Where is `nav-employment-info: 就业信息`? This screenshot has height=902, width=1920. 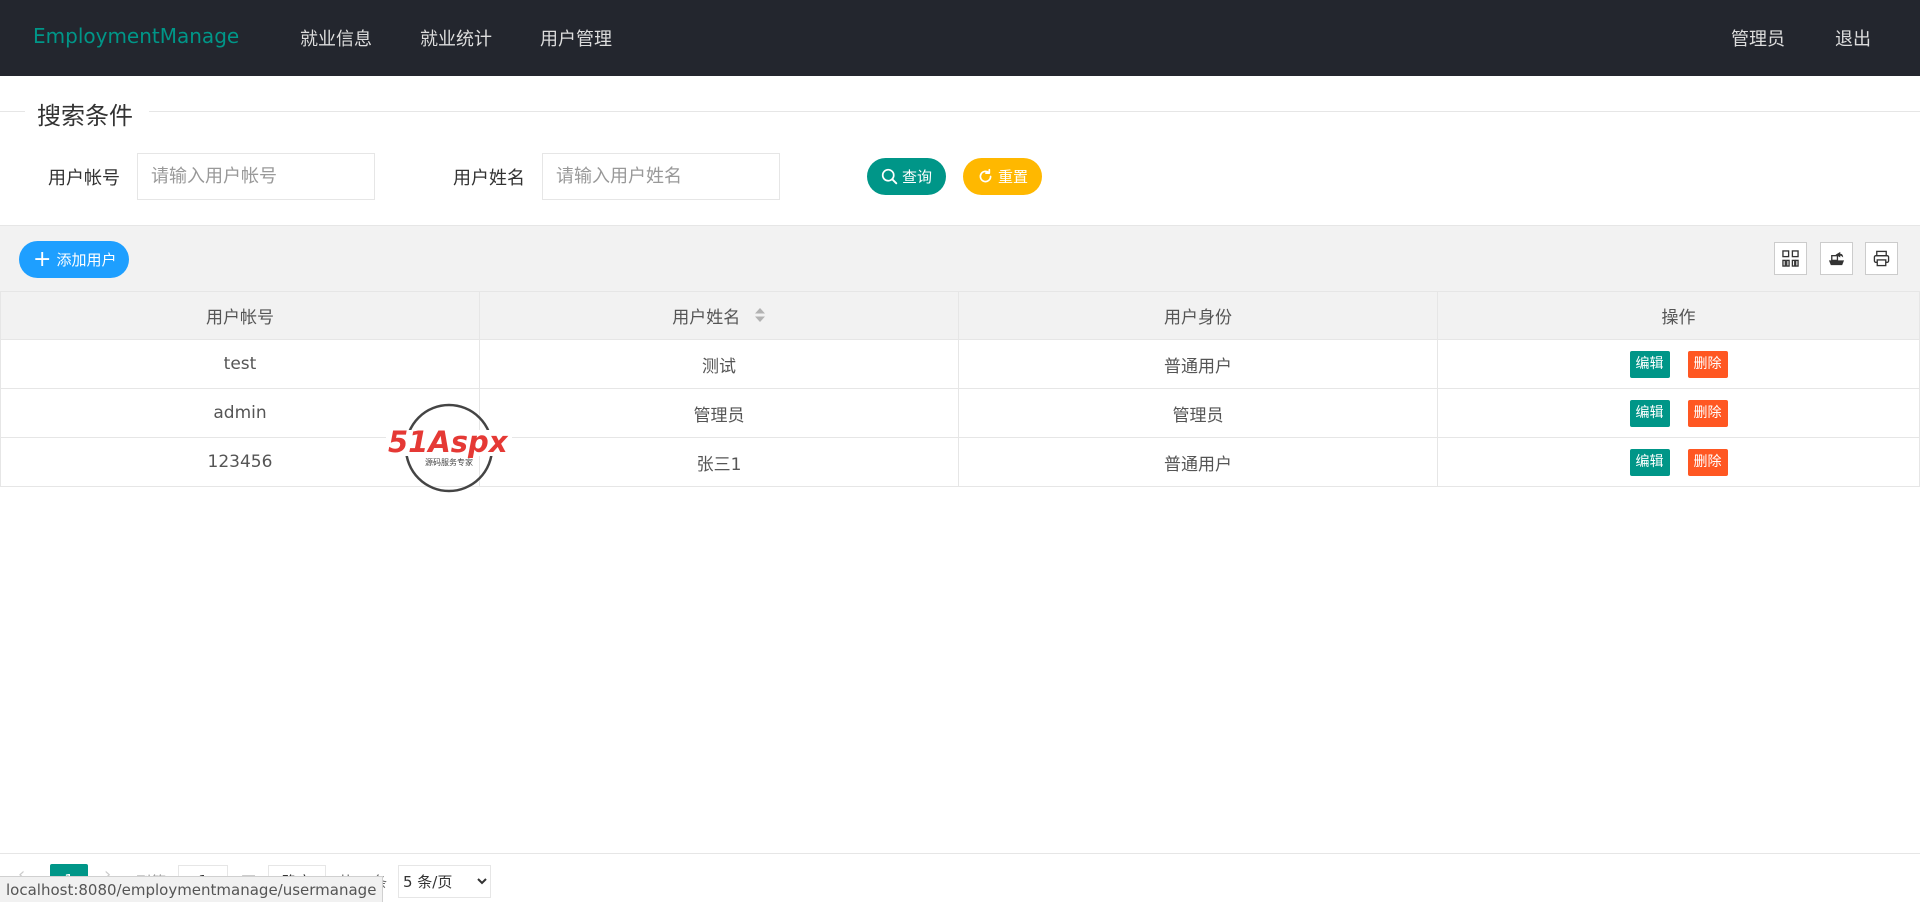
nav-employment-info: 就业信息 is located at coordinates (336, 38).